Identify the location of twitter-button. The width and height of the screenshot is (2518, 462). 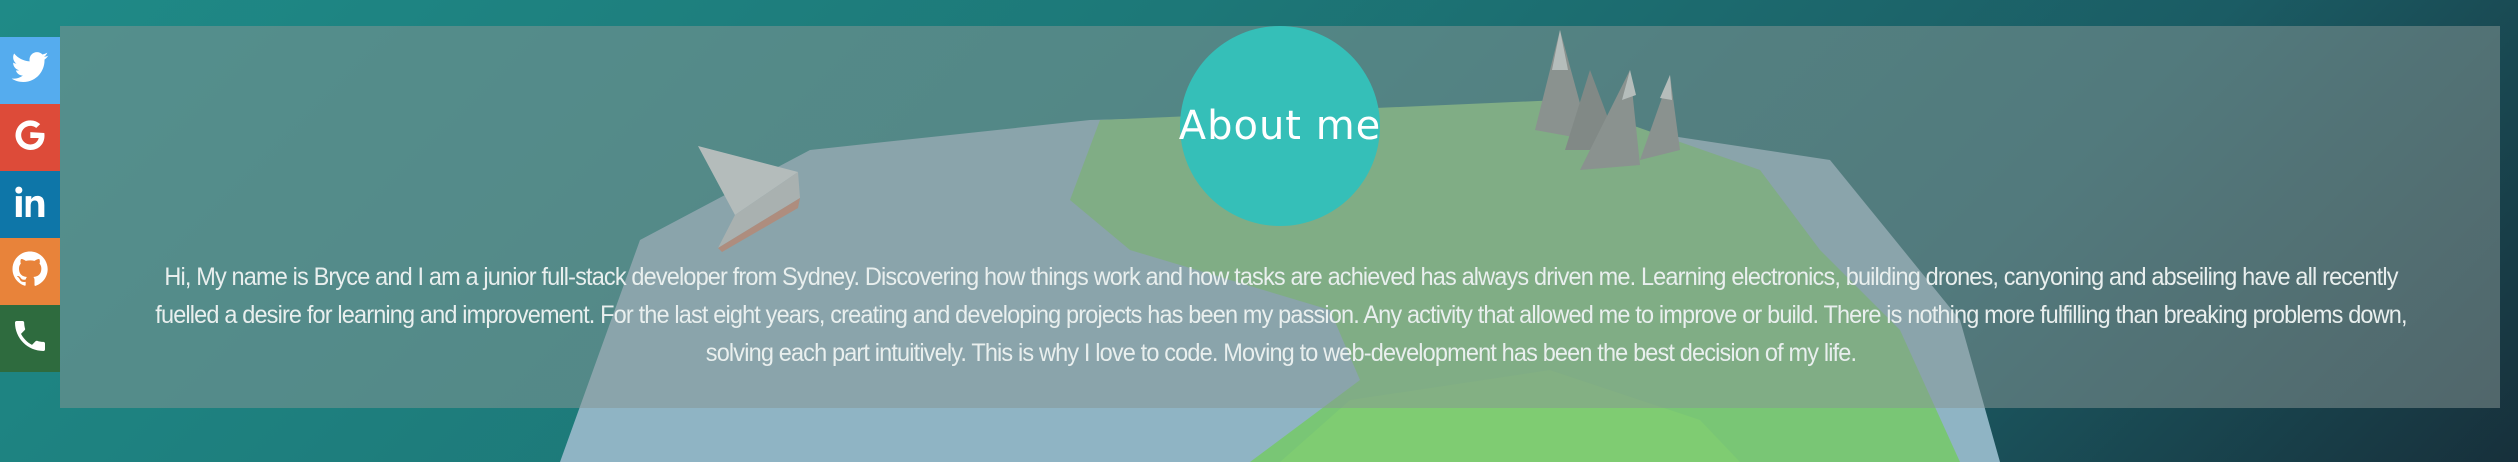
(30, 70).